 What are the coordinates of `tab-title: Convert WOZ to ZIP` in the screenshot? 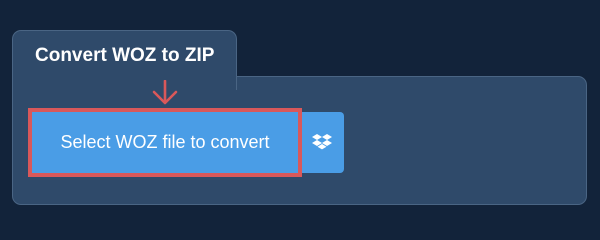 It's located at (125, 55).